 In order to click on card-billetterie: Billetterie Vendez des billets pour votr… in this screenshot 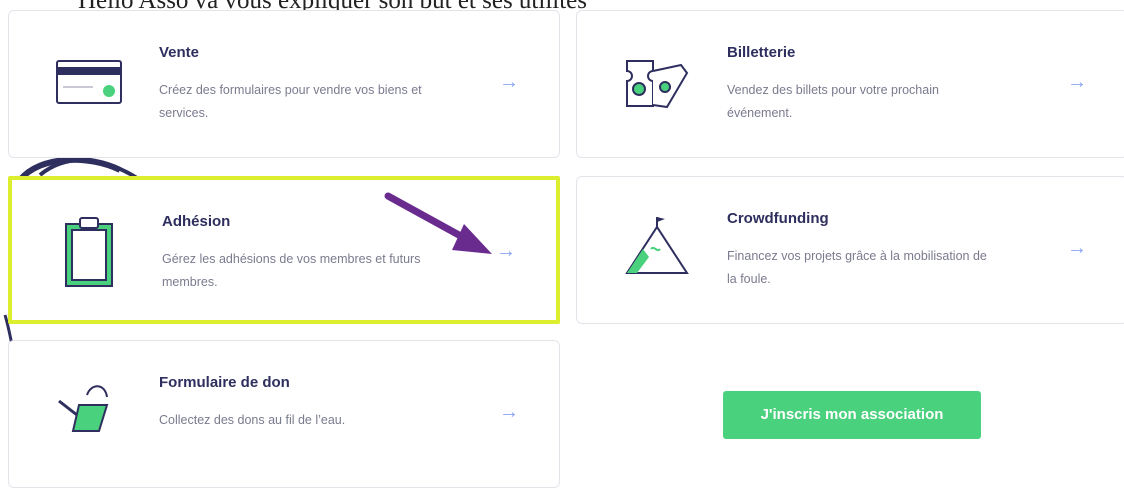, I will do `click(850, 84)`.